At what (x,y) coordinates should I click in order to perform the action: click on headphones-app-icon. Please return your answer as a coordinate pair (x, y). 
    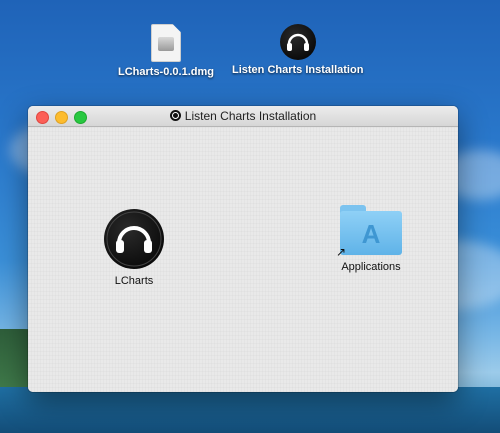
    Looking at the image, I should click on (134, 239).